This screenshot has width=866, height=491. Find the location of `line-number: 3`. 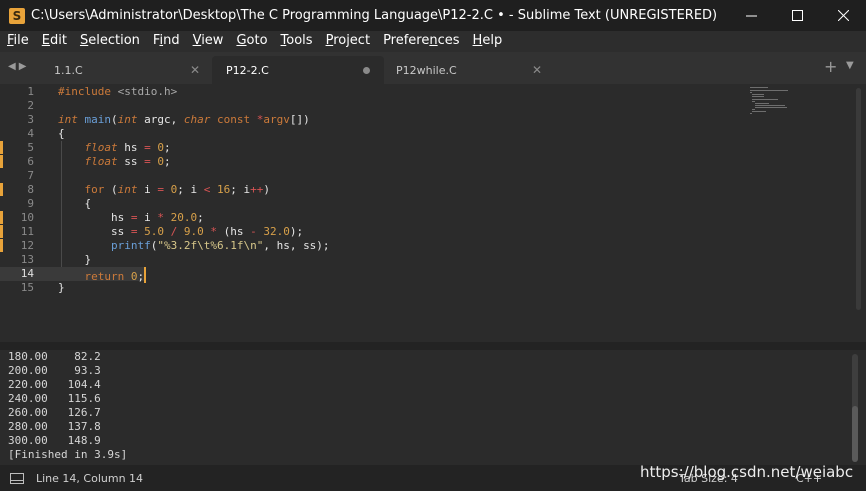

line-number: 3 is located at coordinates (30, 119).